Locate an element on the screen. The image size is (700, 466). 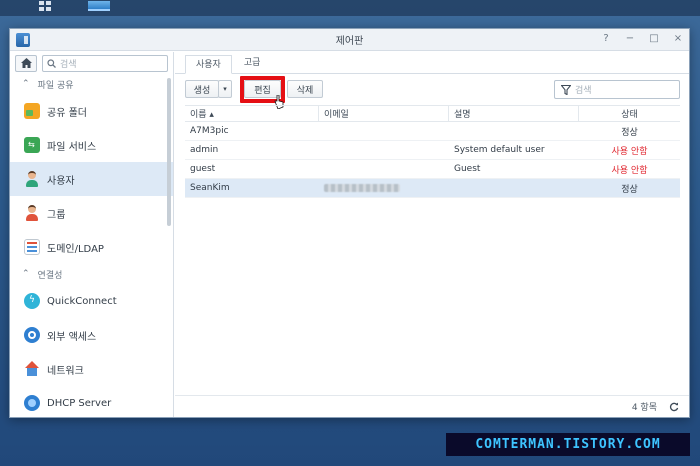
sidebar-item-label: 파일 서비스 is located at coordinates (72, 147).